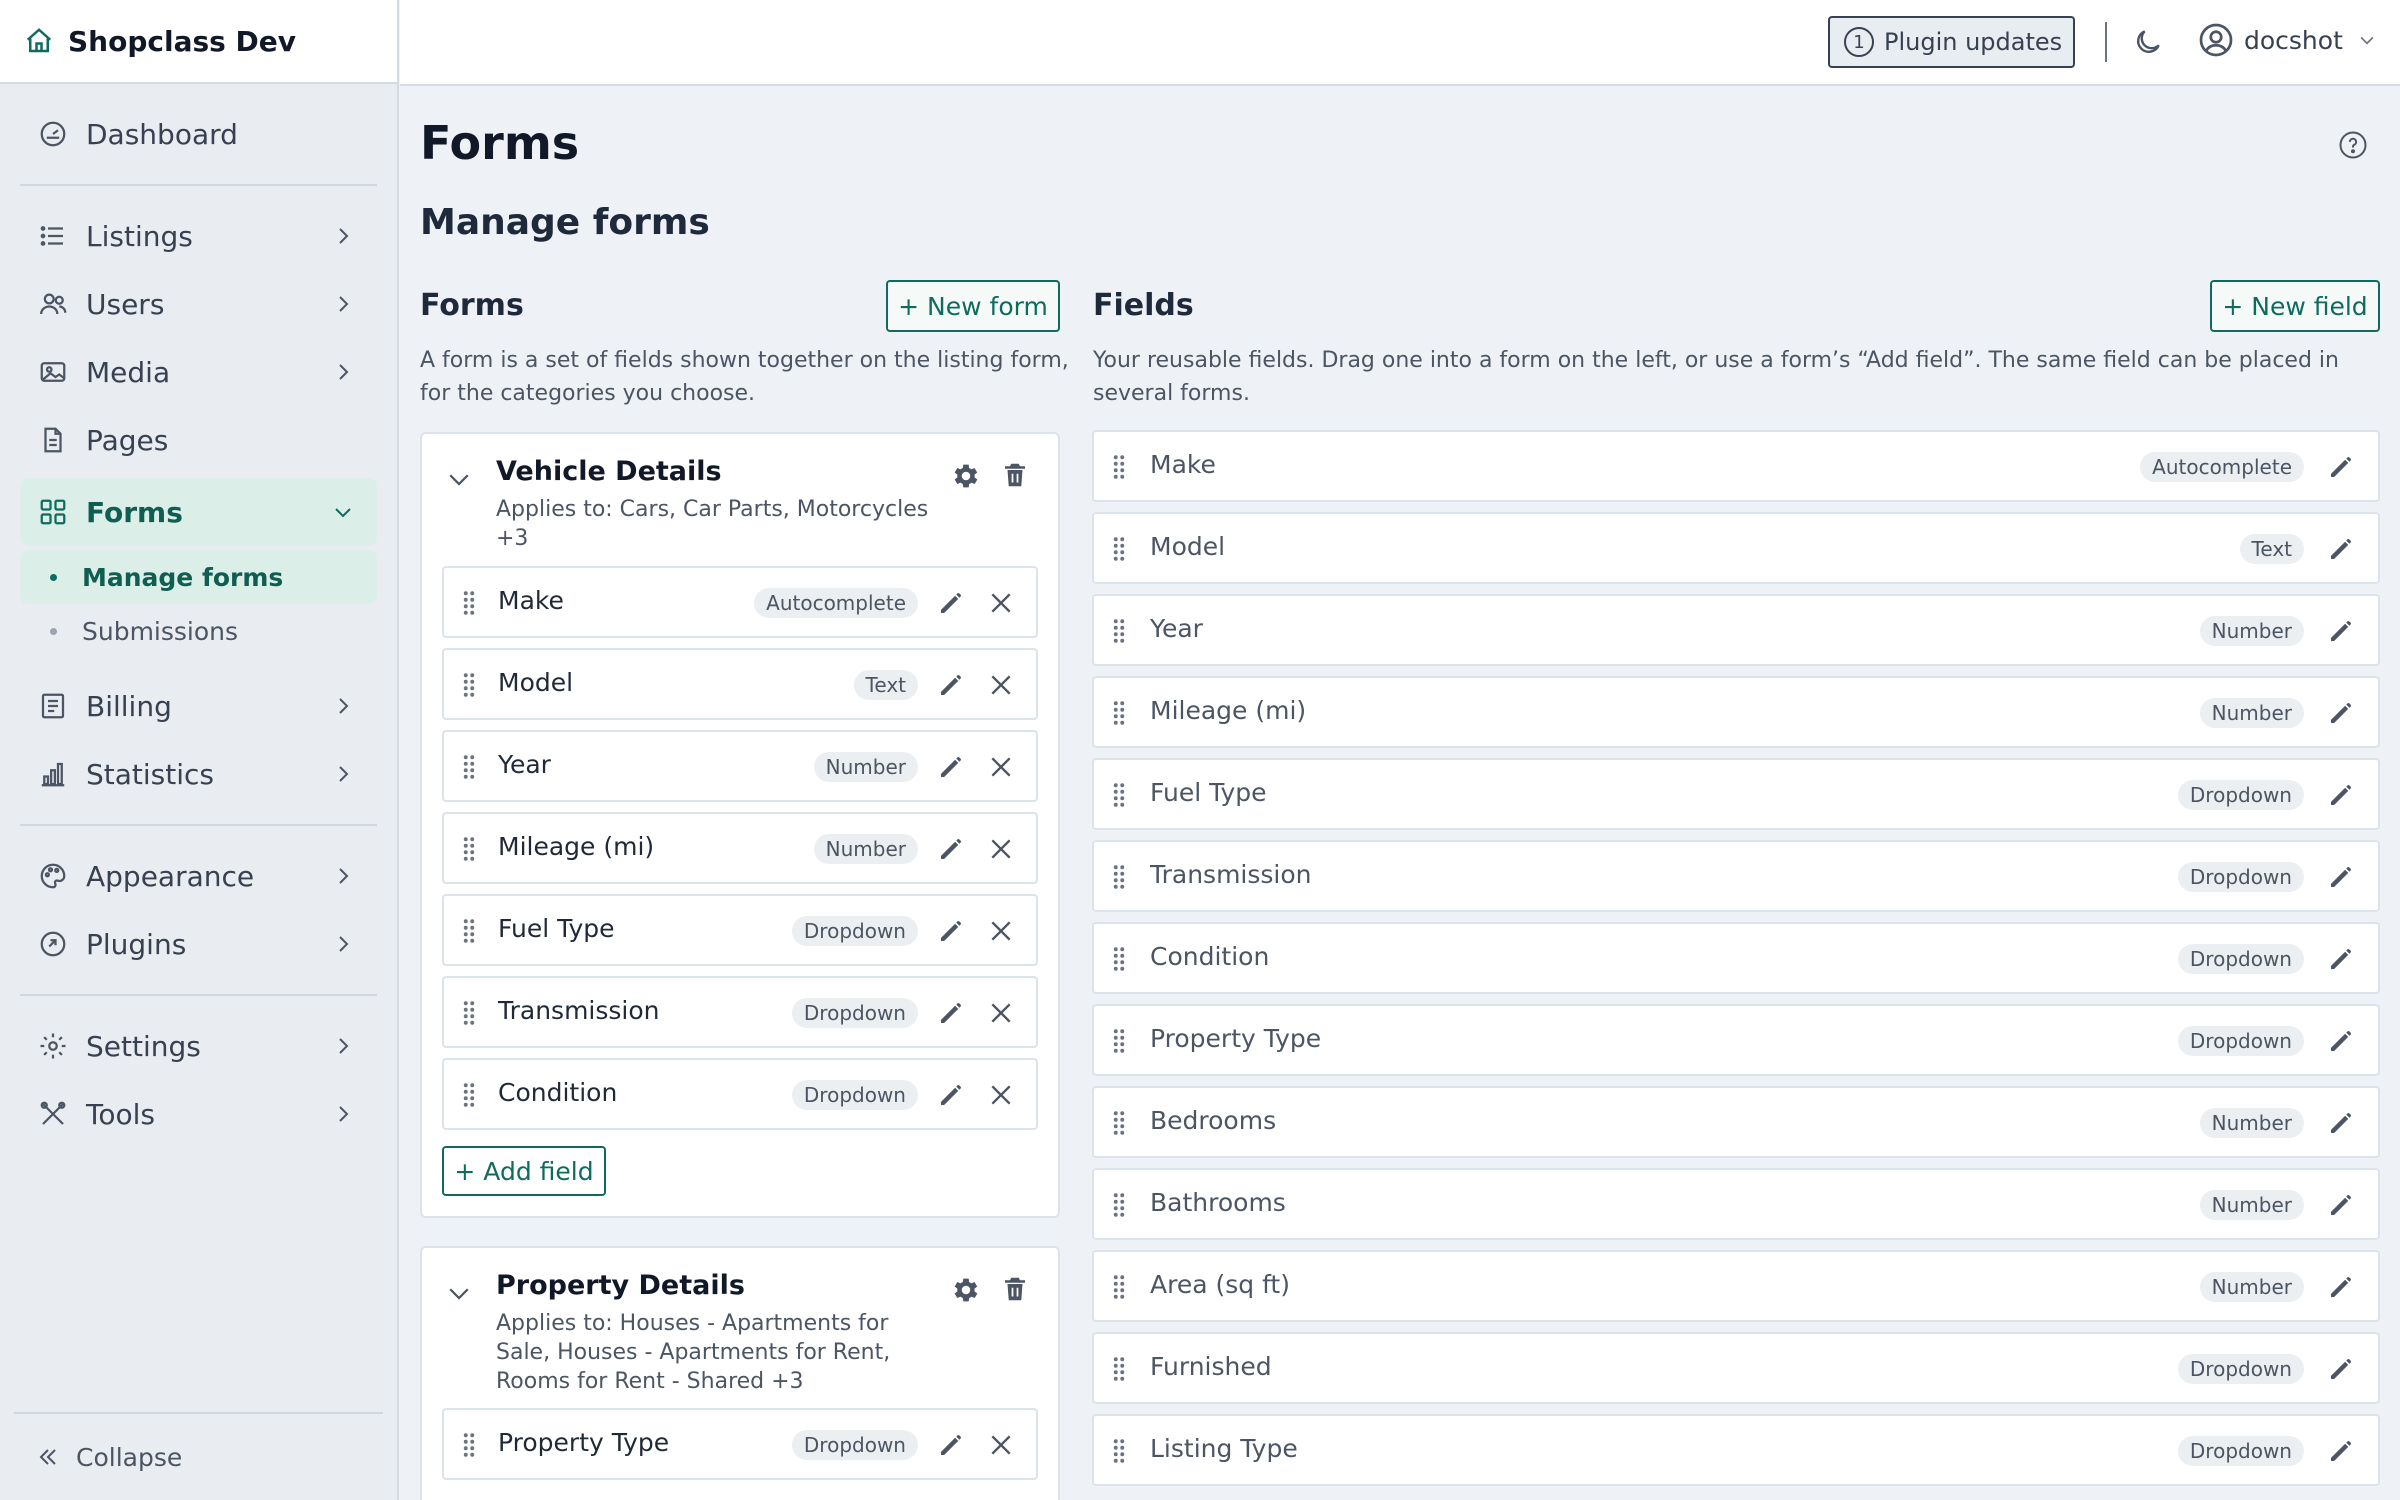 This screenshot has height=1500, width=2400. Describe the element at coordinates (198, 440) in the screenshot. I see `sidebar-item-pages: Pages` at that location.